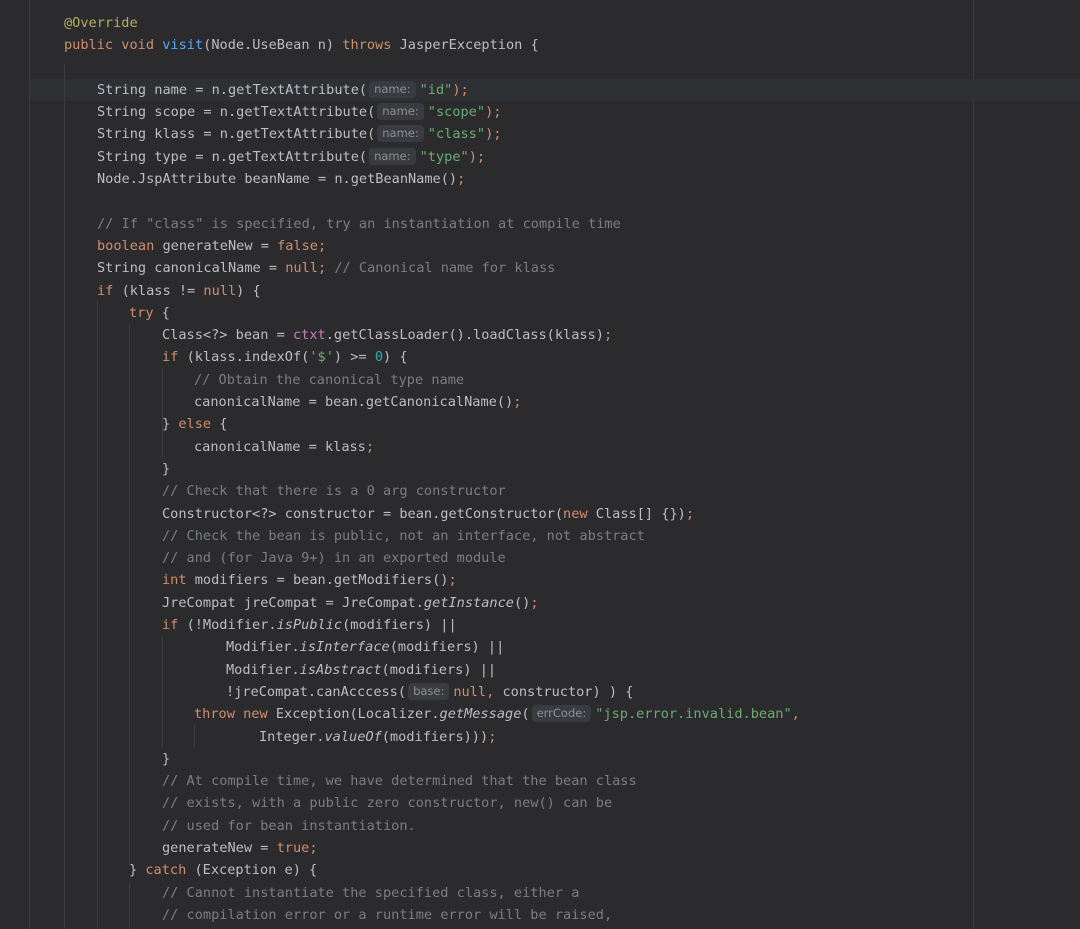  Describe the element at coordinates (540, 447) in the screenshot. I see `code-line: canonicalName = klass;` at that location.